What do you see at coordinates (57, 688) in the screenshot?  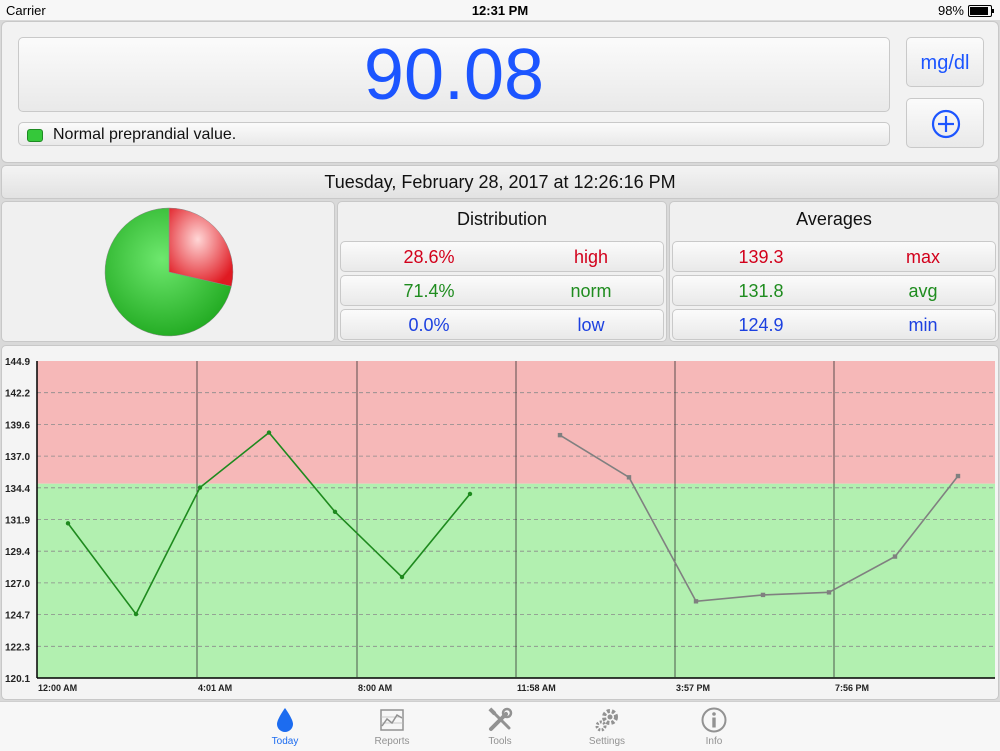 I see `x-tick-label: 12:00 AM` at bounding box center [57, 688].